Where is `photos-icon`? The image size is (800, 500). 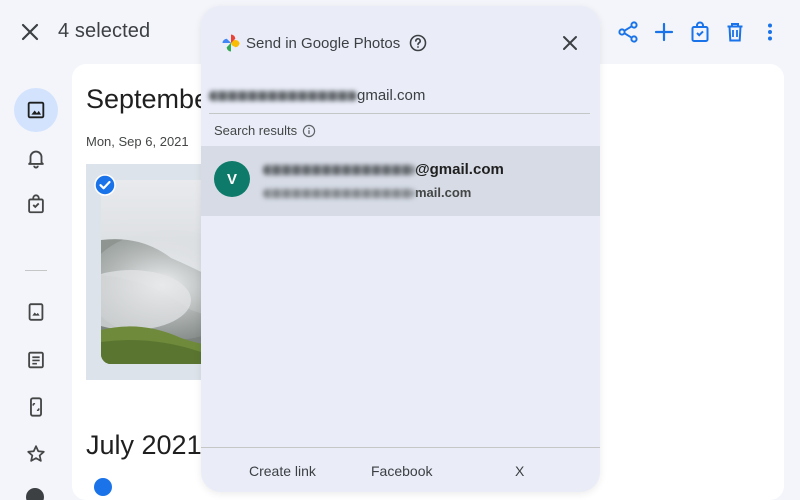
photos-icon is located at coordinates (36, 110).